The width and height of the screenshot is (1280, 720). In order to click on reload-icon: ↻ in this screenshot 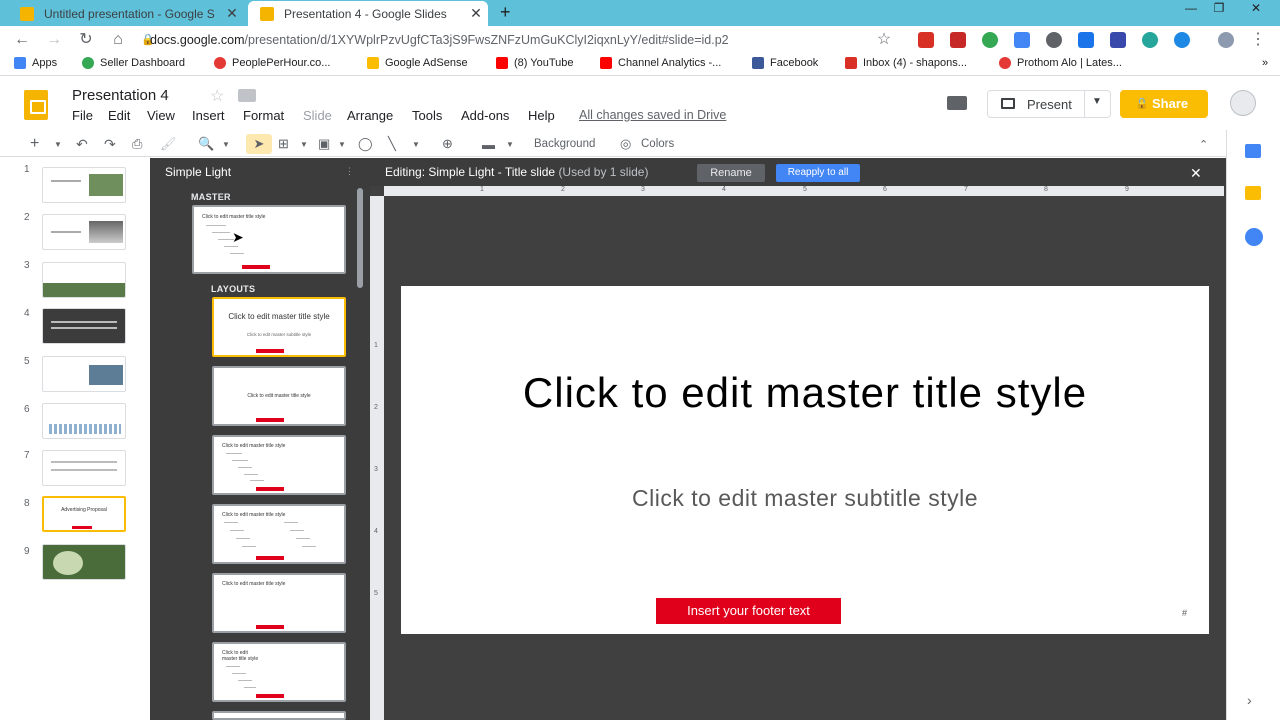, I will do `click(86, 40)`.